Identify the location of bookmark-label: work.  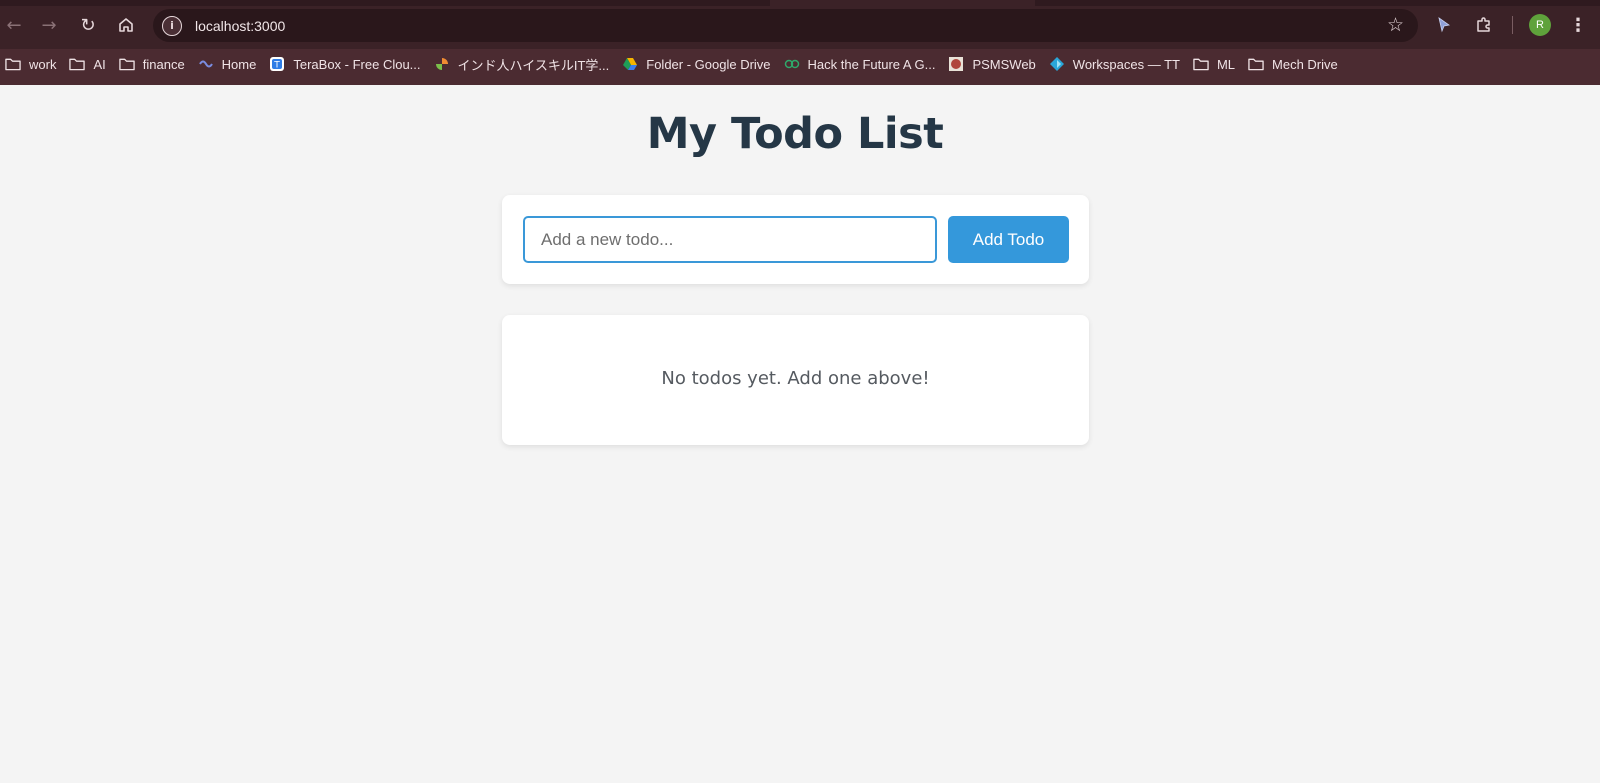
(43, 64).